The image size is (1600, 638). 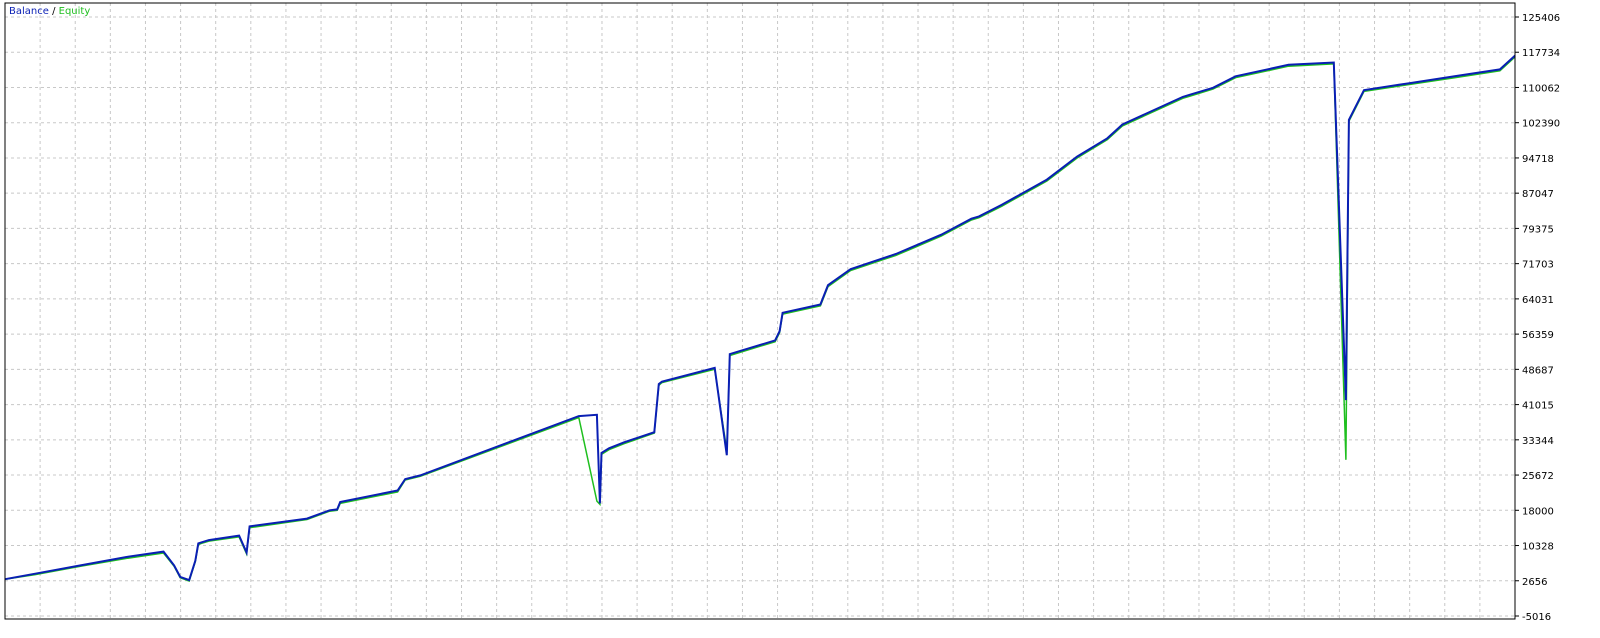 I want to click on y-tick-label: 18000, so click(x=1538, y=511).